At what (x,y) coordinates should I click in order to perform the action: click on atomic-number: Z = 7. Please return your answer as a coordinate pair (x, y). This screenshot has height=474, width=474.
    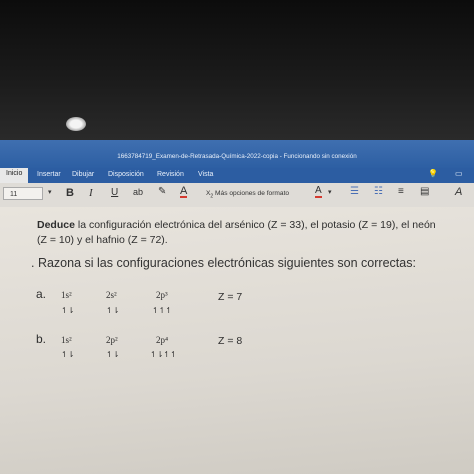
    Looking at the image, I should click on (230, 297).